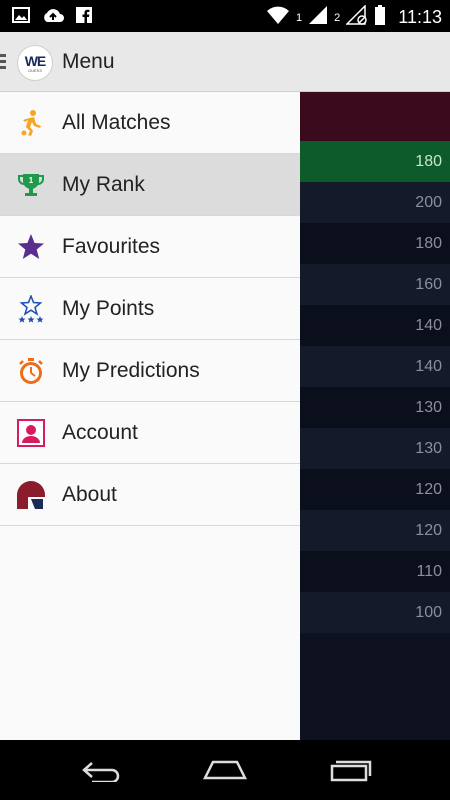 This screenshot has height=800, width=450. Describe the element at coordinates (150, 185) in the screenshot. I see `menu-item-my-rank: 1 My Rank` at that location.